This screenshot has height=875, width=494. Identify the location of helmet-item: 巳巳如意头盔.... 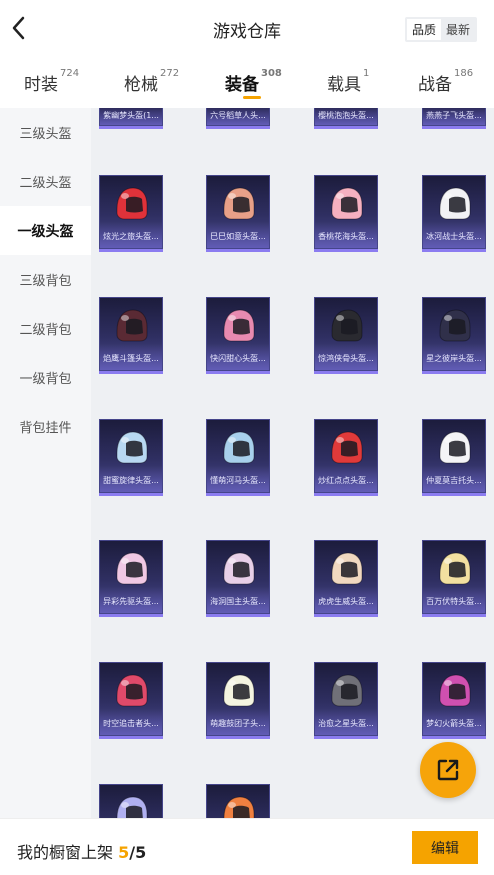
(238, 214).